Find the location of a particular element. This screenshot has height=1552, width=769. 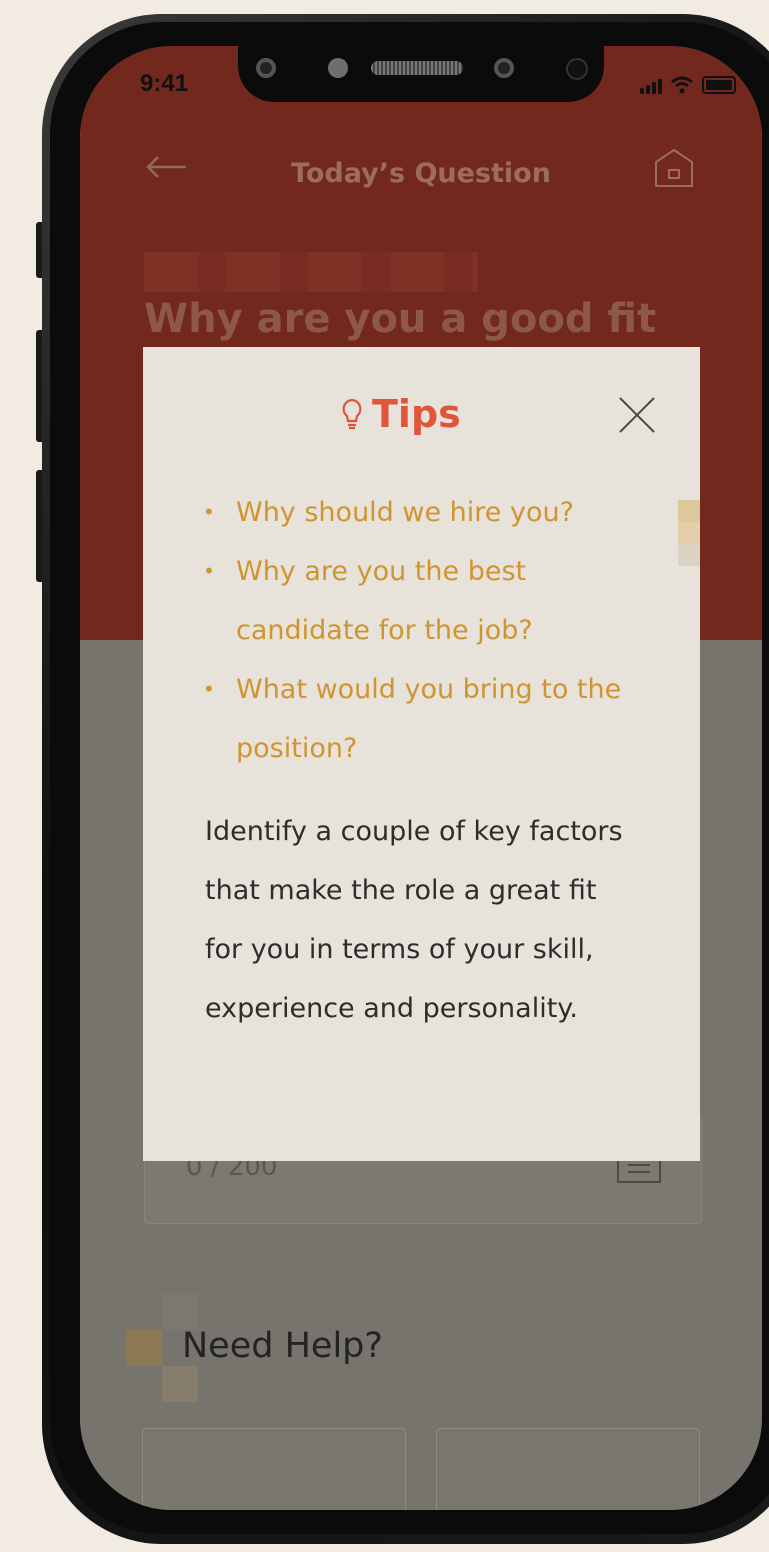

help-card-coach is located at coordinates (274, 1469).